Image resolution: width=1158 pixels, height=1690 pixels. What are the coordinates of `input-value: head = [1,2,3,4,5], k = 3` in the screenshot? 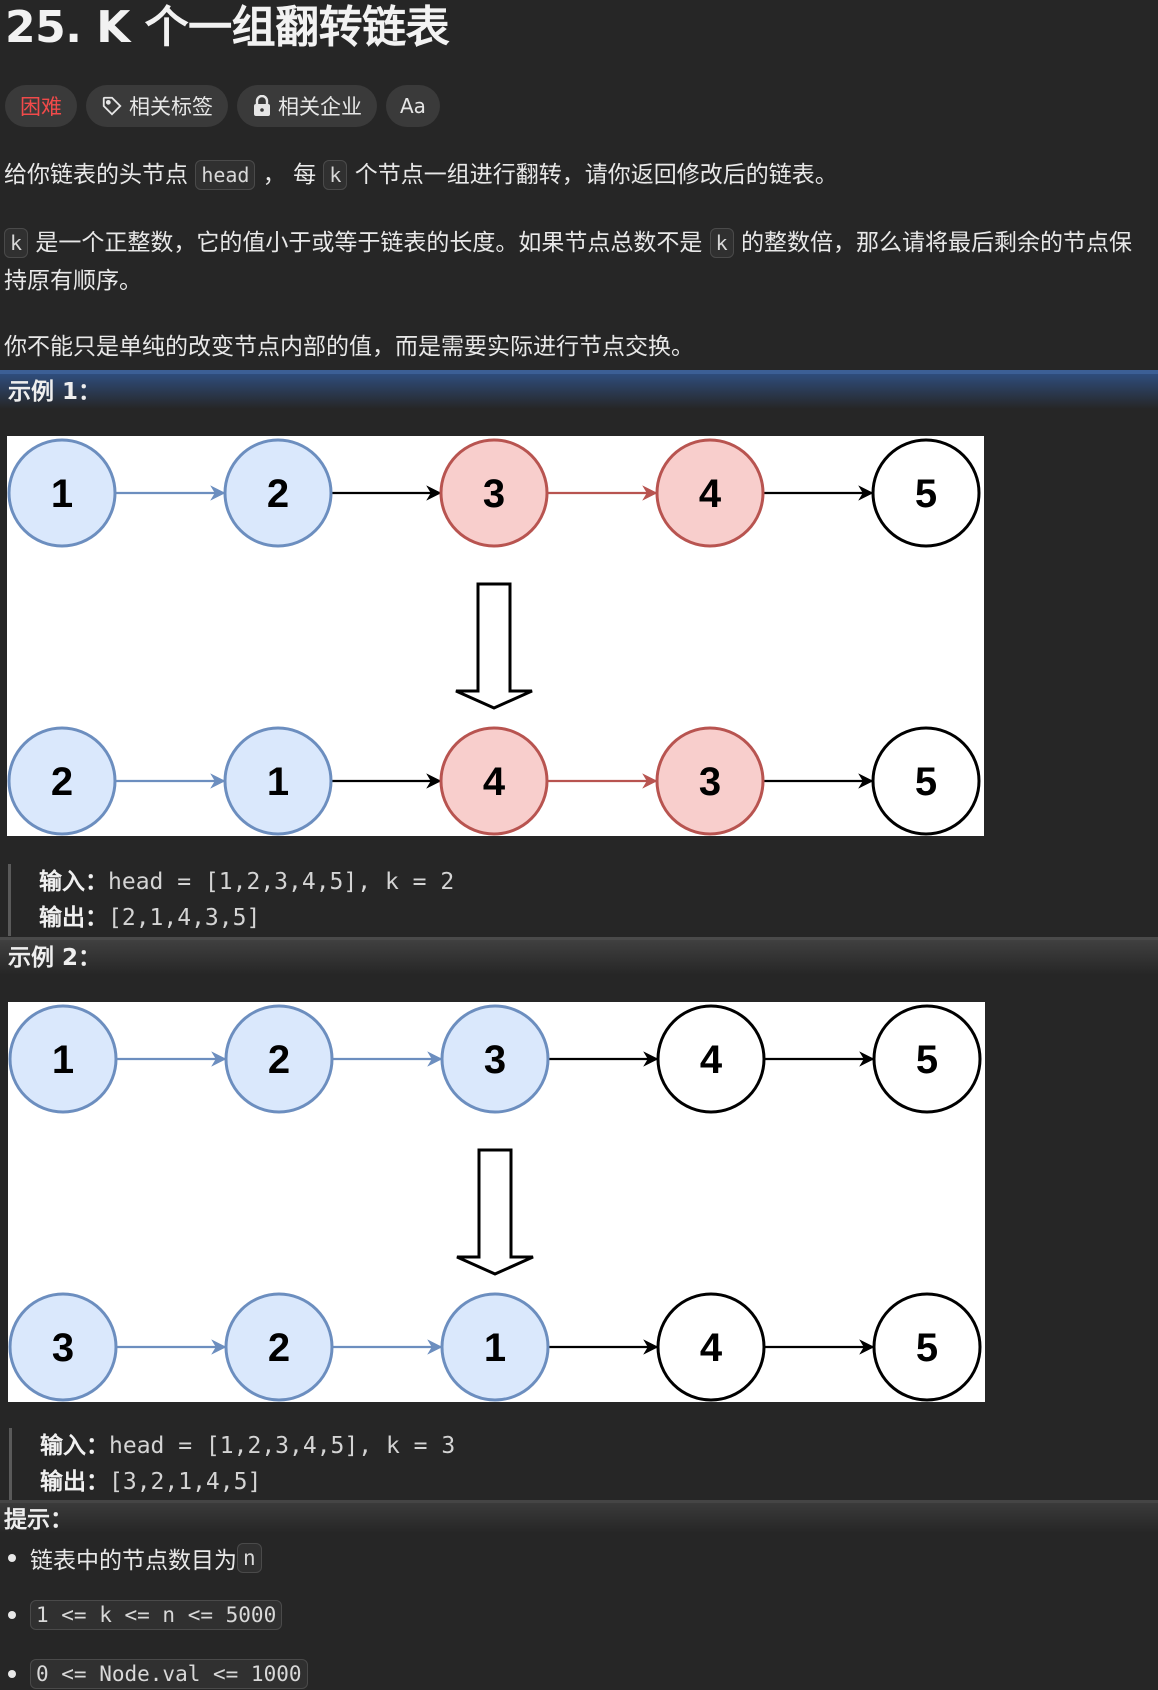 It's located at (282, 1446).